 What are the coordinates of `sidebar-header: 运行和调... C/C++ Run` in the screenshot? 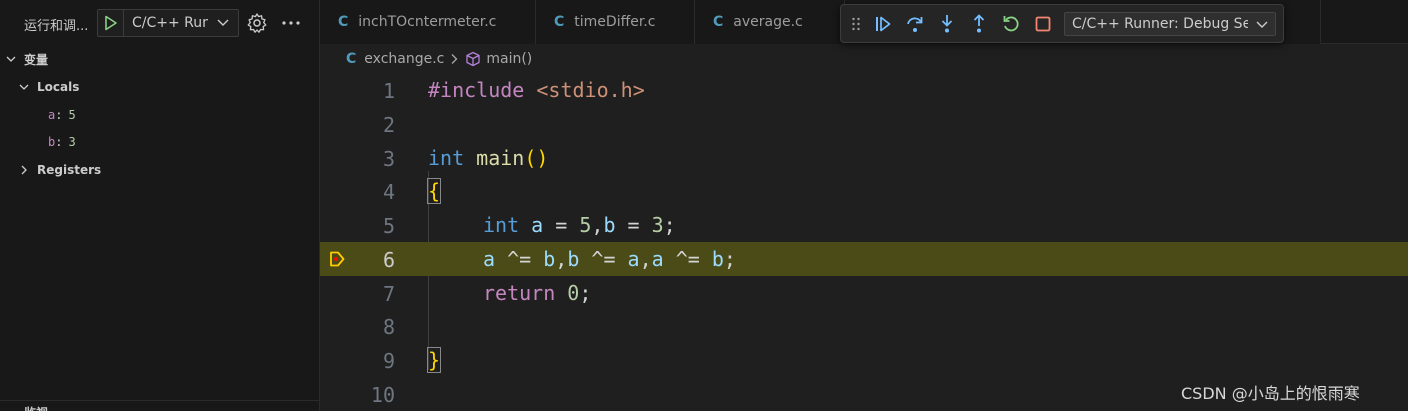 It's located at (160, 23).